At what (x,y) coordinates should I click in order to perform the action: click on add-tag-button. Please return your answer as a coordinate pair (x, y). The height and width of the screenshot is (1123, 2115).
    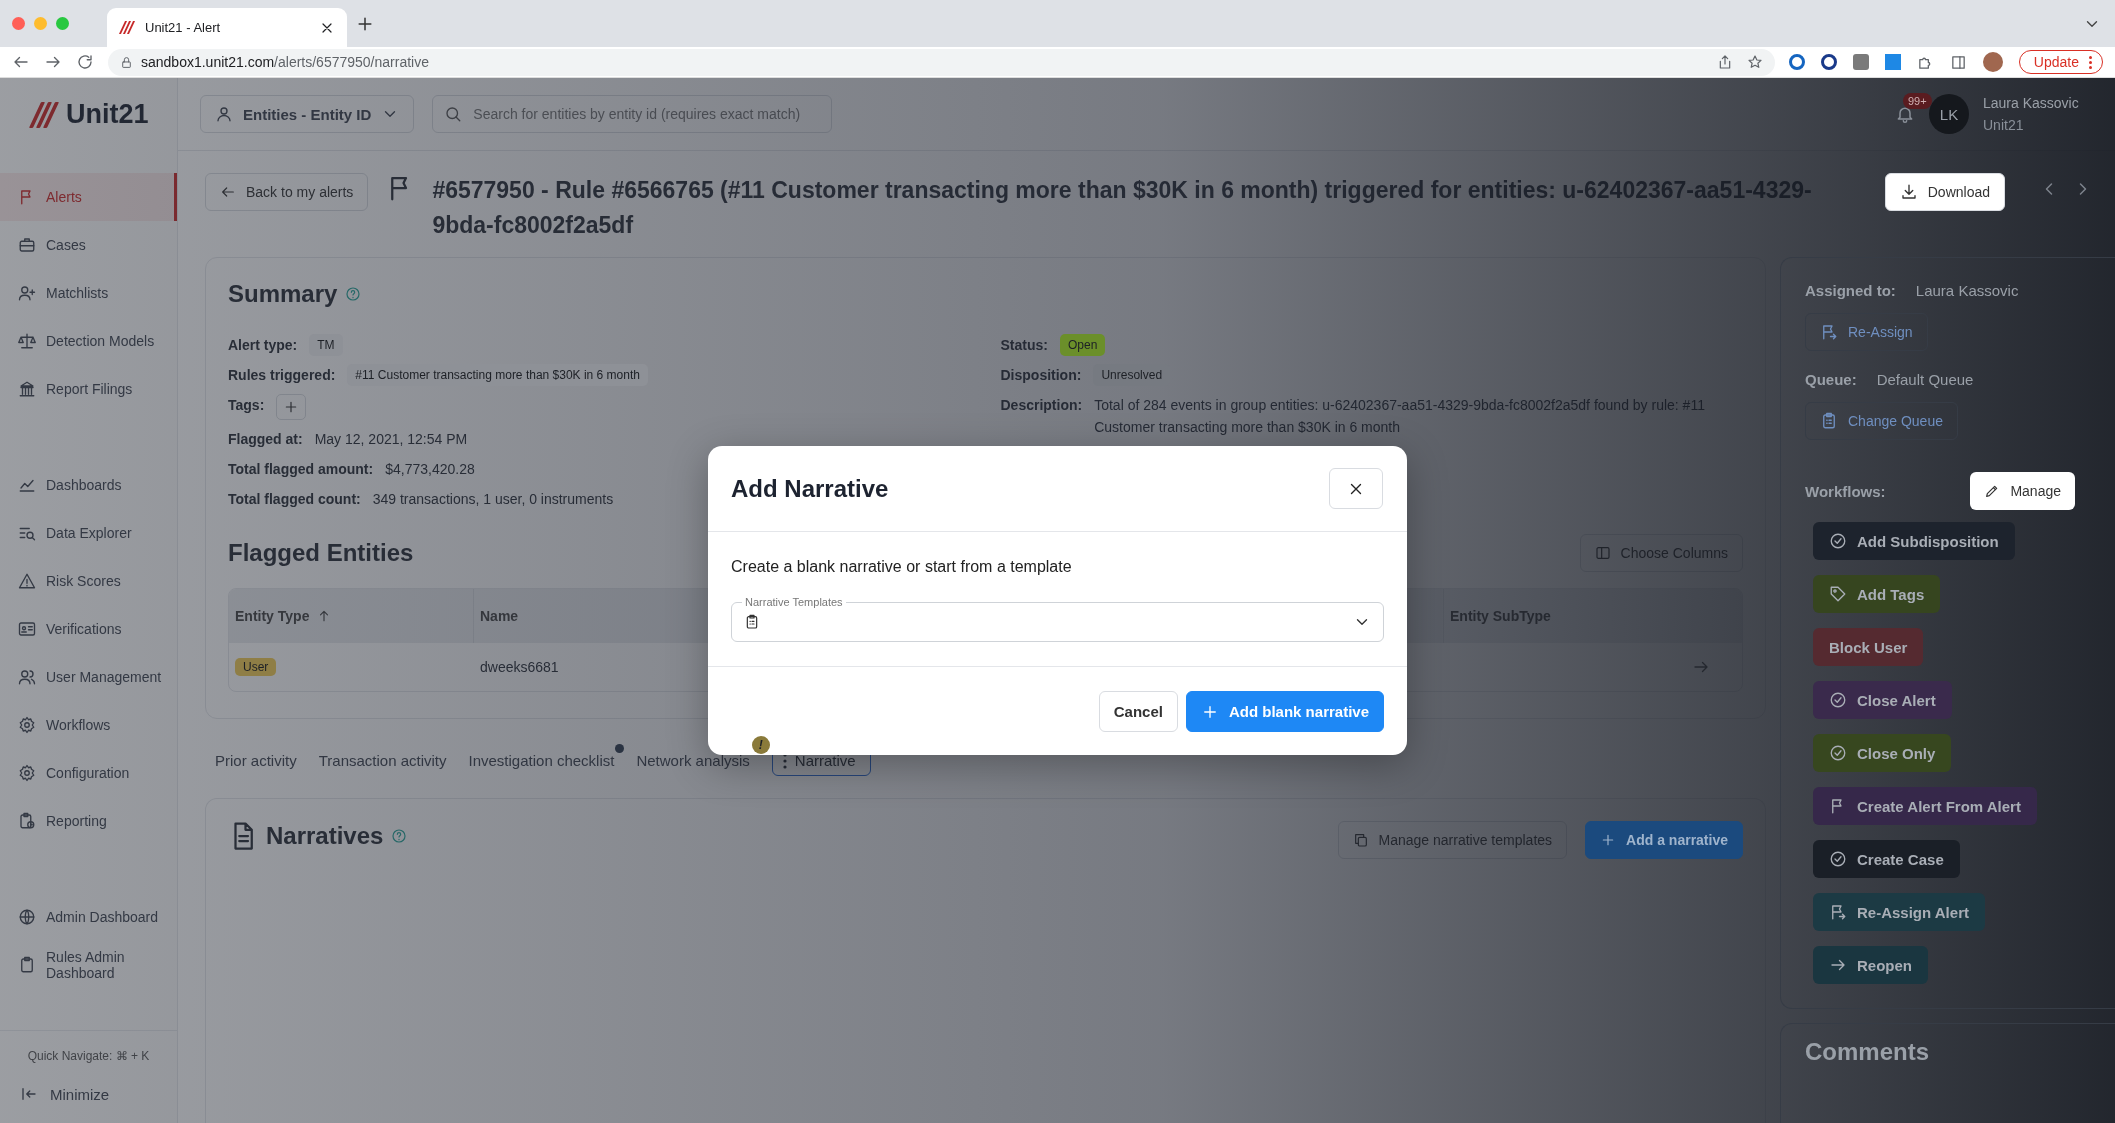
    Looking at the image, I should click on (291, 407).